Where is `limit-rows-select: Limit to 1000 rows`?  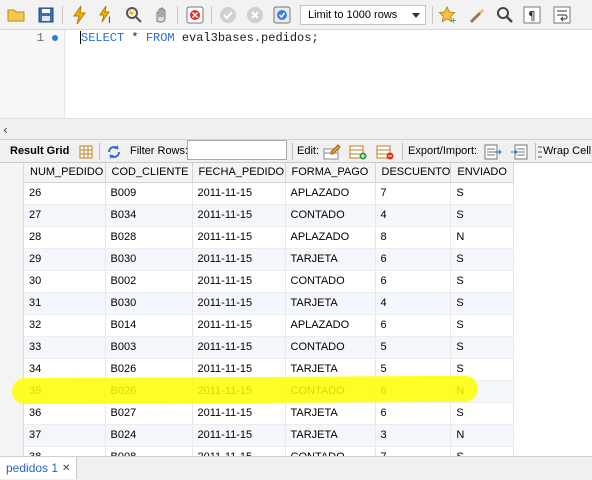
limit-rows-select: Limit to 1000 rows is located at coordinates (363, 15).